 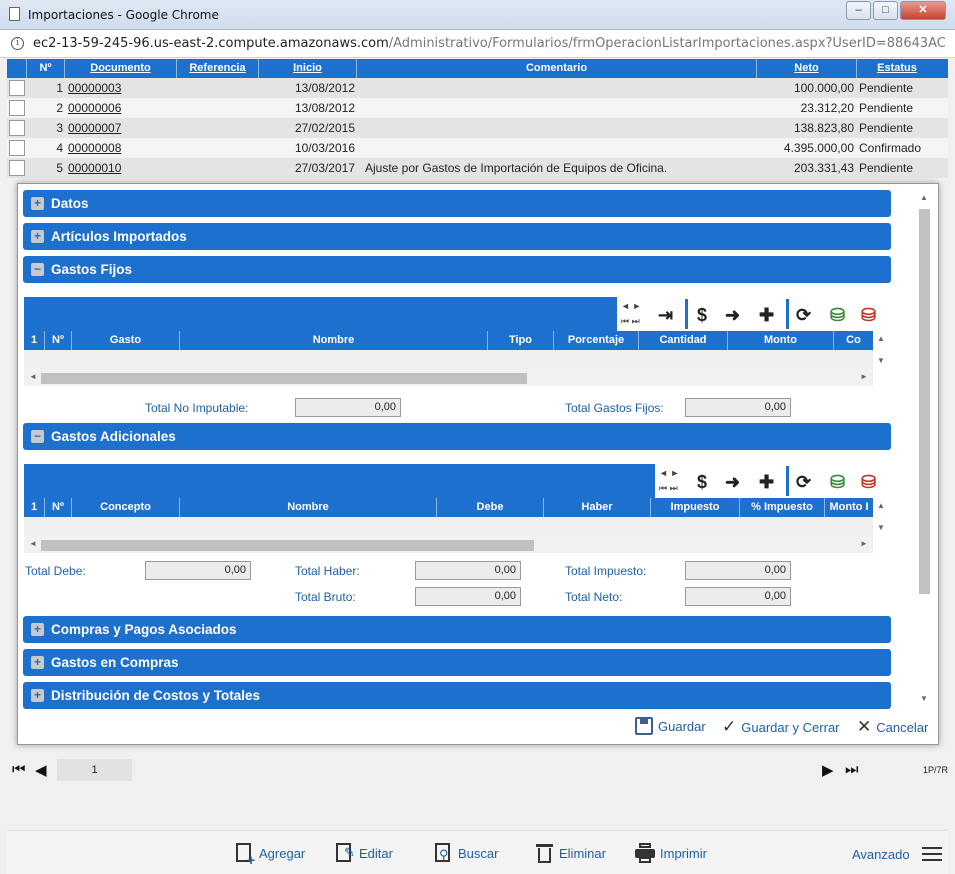 What do you see at coordinates (858, 10) in the screenshot?
I see `minimize-button: –` at bounding box center [858, 10].